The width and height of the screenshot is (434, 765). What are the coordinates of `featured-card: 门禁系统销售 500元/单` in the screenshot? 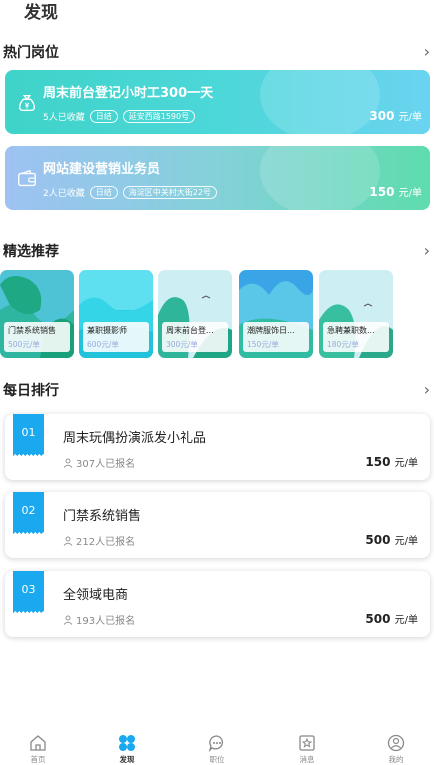 It's located at (37, 314).